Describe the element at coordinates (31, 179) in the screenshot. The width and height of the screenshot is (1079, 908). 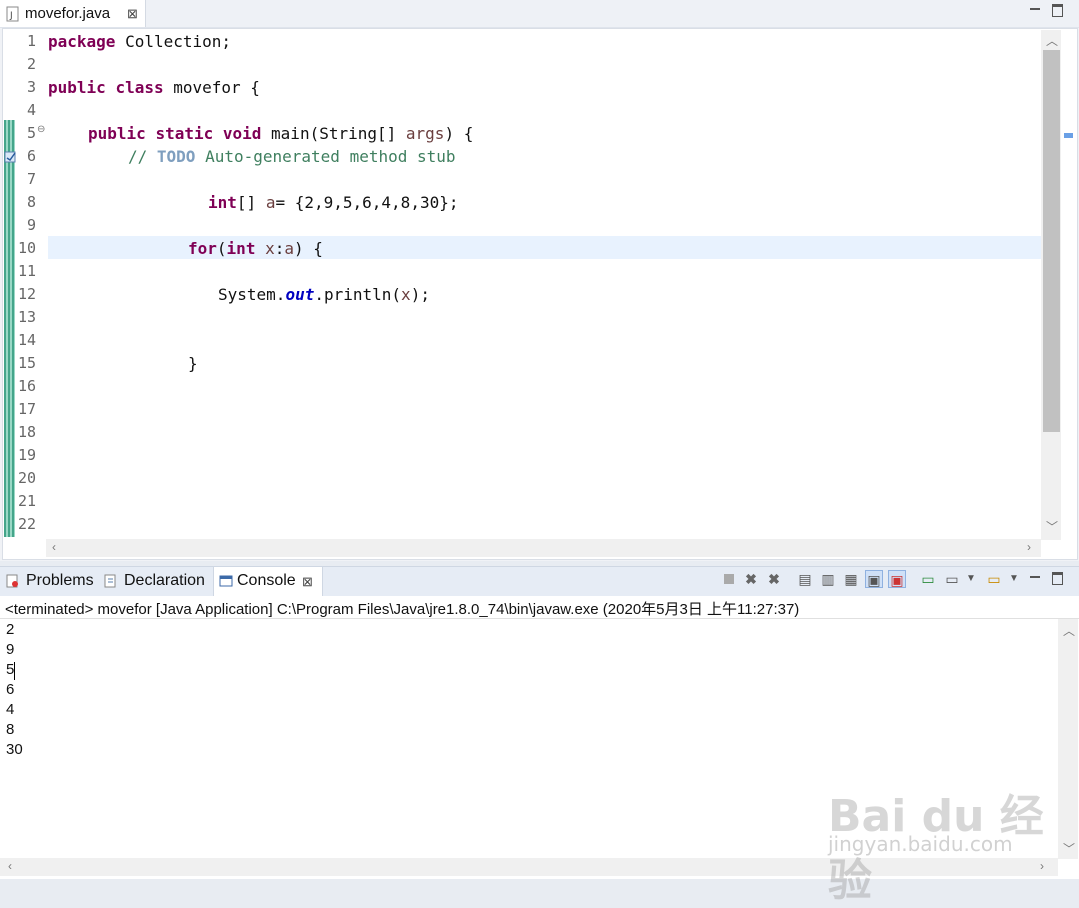
I see `line-number: 7` at that location.